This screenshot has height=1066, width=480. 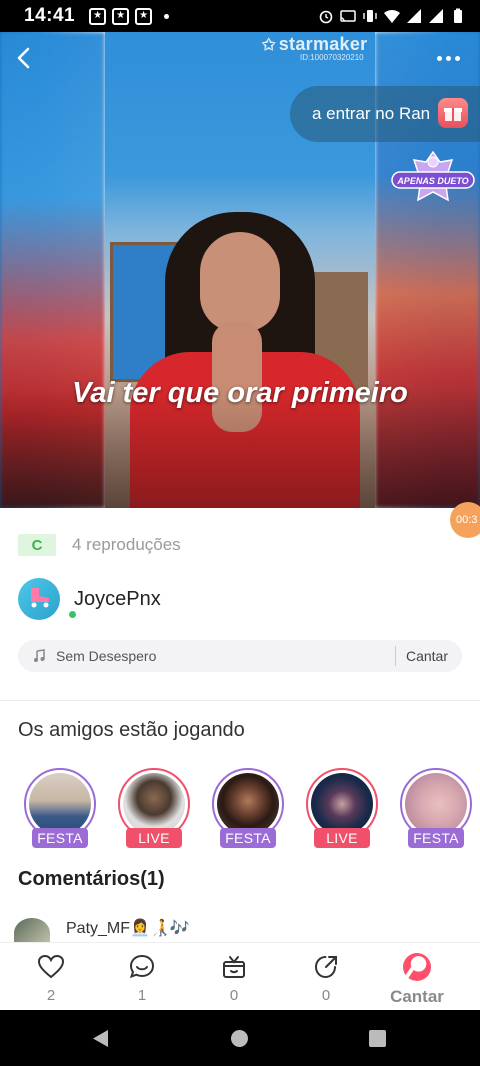 I want to click on apenas-dueto-badge: APENAS DUETO, so click(x=433, y=181).